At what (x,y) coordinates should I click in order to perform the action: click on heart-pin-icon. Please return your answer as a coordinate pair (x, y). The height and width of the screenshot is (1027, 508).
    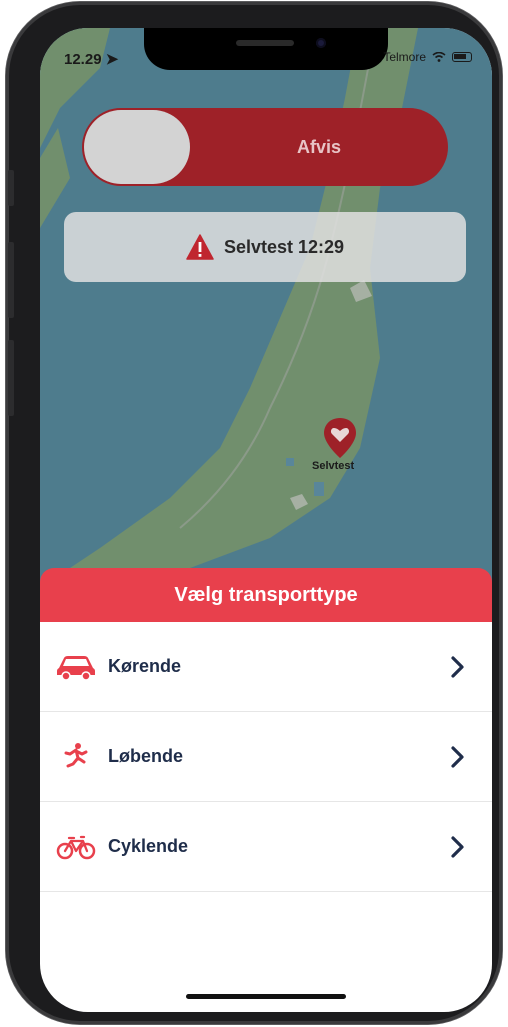
    Looking at the image, I should click on (340, 438).